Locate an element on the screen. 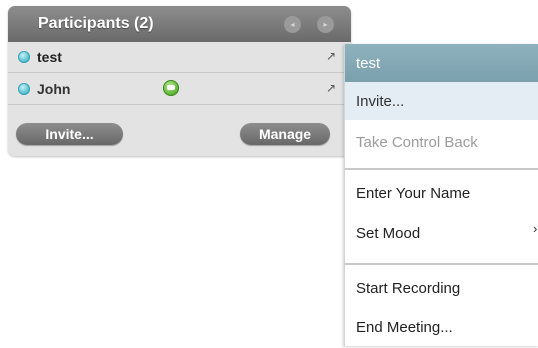  participant-name: test is located at coordinates (49, 57).